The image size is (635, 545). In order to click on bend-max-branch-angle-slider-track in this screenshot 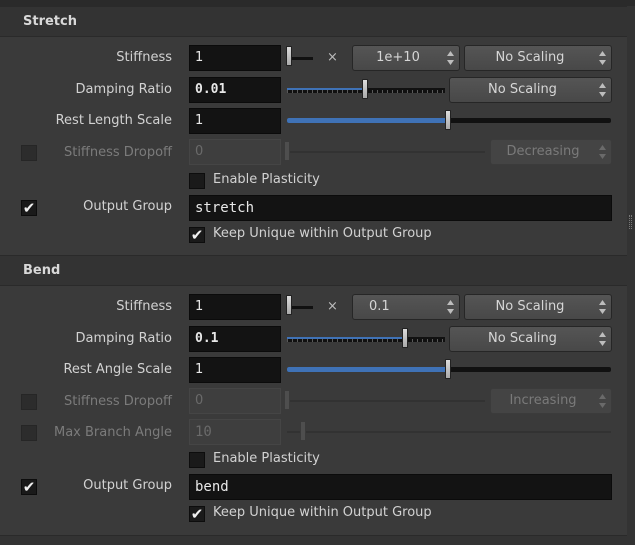, I will do `click(449, 432)`.